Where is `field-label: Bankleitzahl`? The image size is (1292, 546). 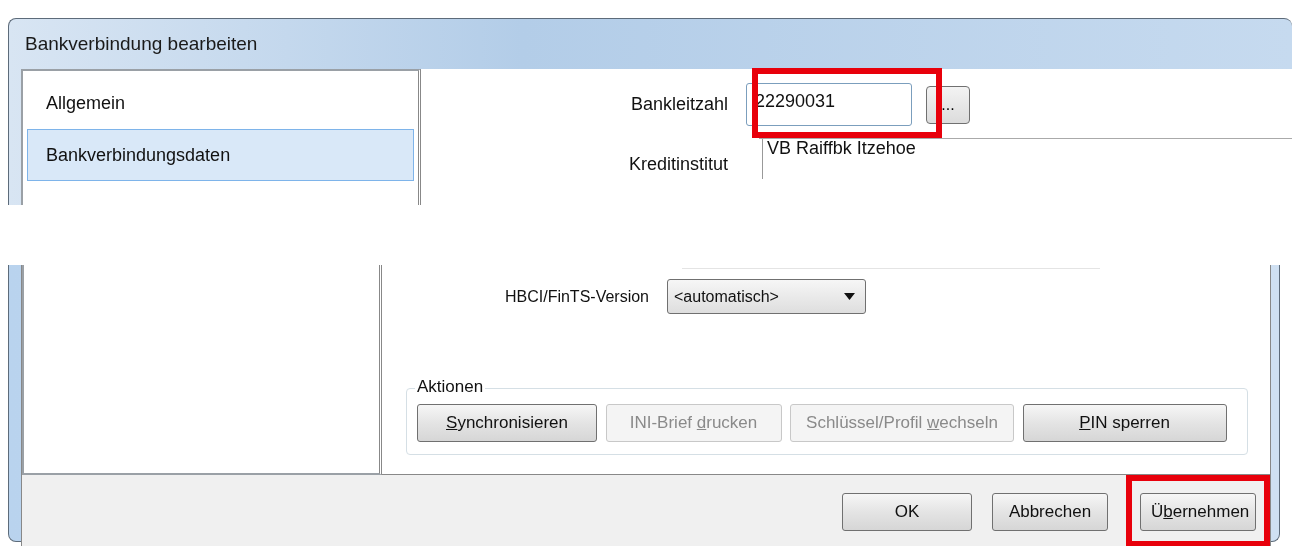 field-label: Bankleitzahl is located at coordinates (679, 104).